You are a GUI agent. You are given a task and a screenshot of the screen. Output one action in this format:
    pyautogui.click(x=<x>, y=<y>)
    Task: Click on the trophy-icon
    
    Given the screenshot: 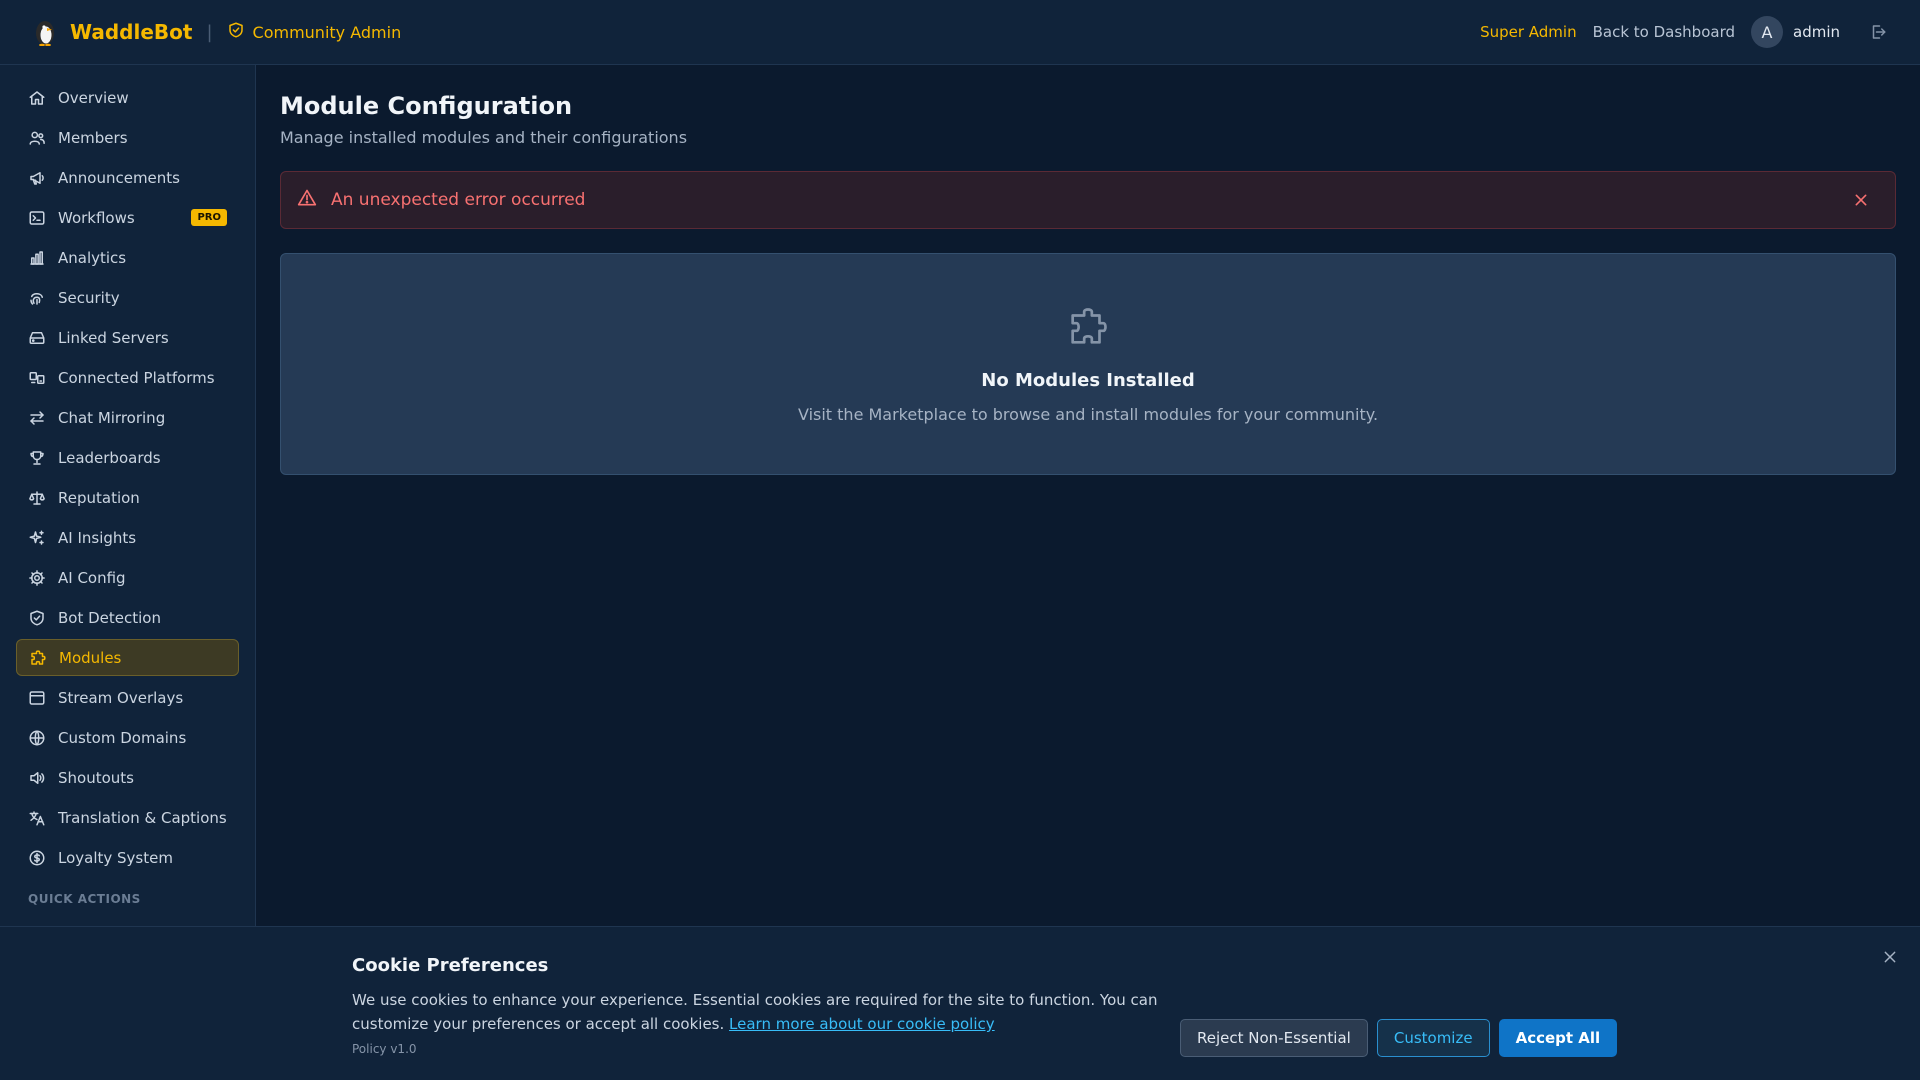 What is the action you would take?
    pyautogui.click(x=37, y=457)
    